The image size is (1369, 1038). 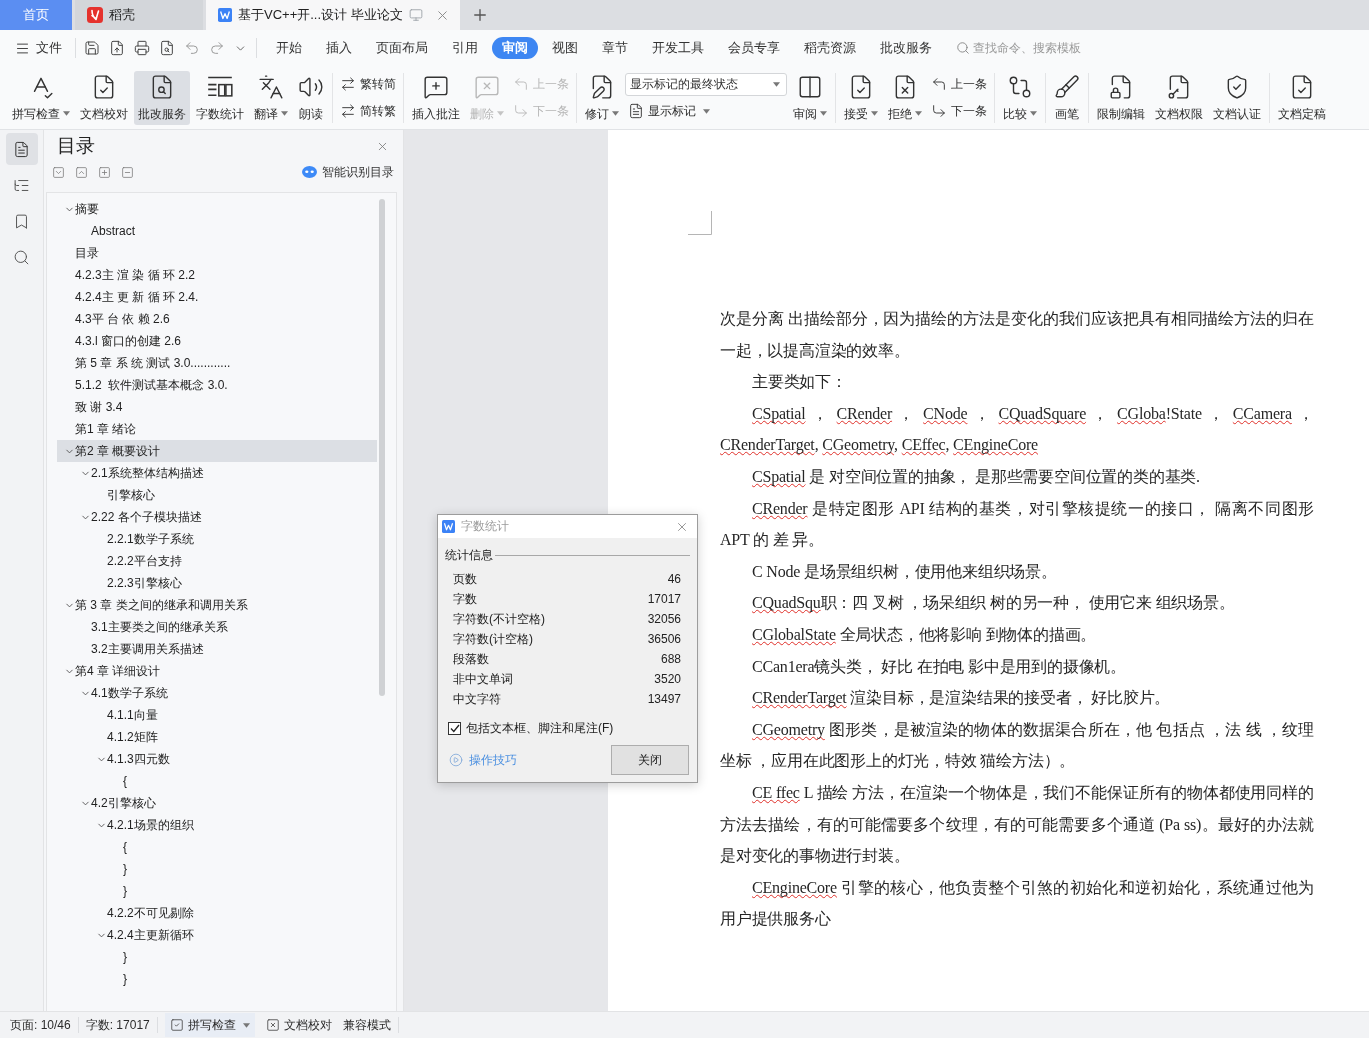 What do you see at coordinates (217, 473) in the screenshot?
I see `toc-item: 2.1系统整体结构描述` at bounding box center [217, 473].